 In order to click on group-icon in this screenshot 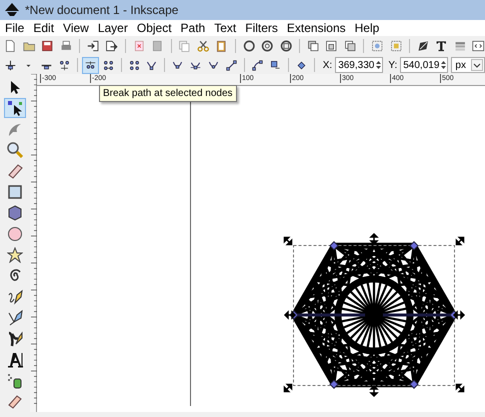, I will do `click(377, 46)`.